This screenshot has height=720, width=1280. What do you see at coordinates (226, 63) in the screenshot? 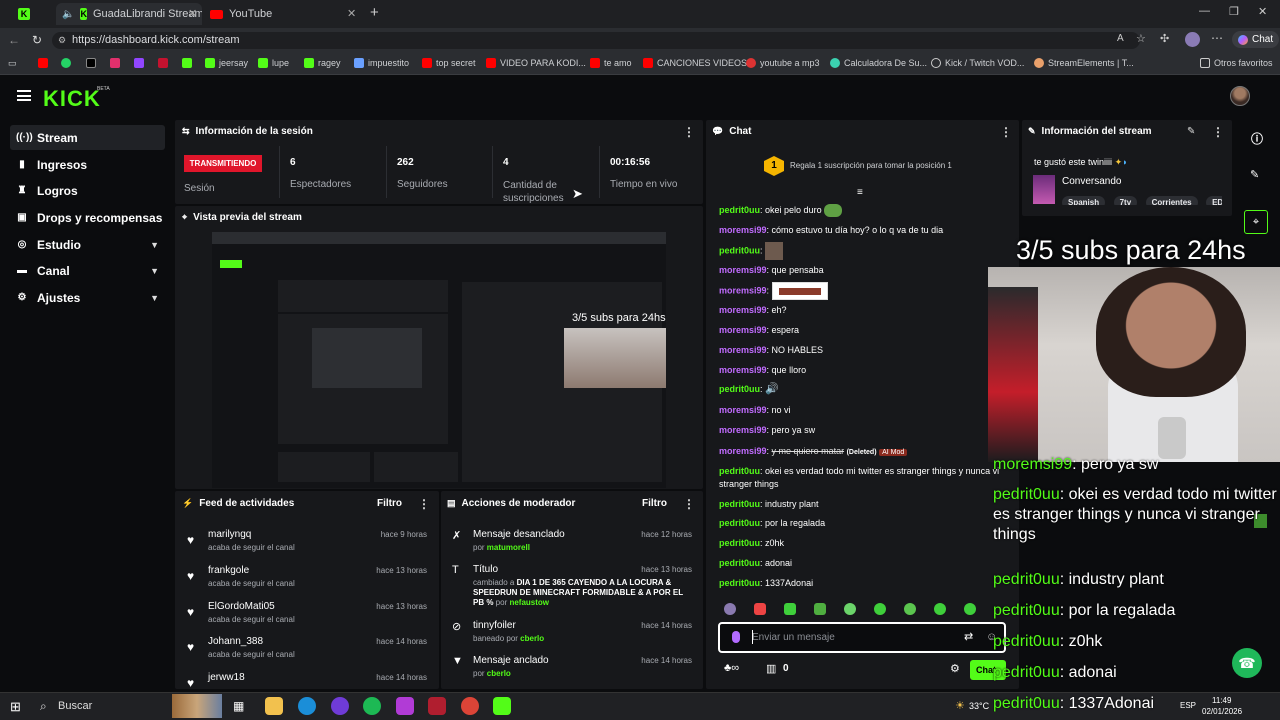
I see `bookmark-item: jeersay` at bounding box center [226, 63].